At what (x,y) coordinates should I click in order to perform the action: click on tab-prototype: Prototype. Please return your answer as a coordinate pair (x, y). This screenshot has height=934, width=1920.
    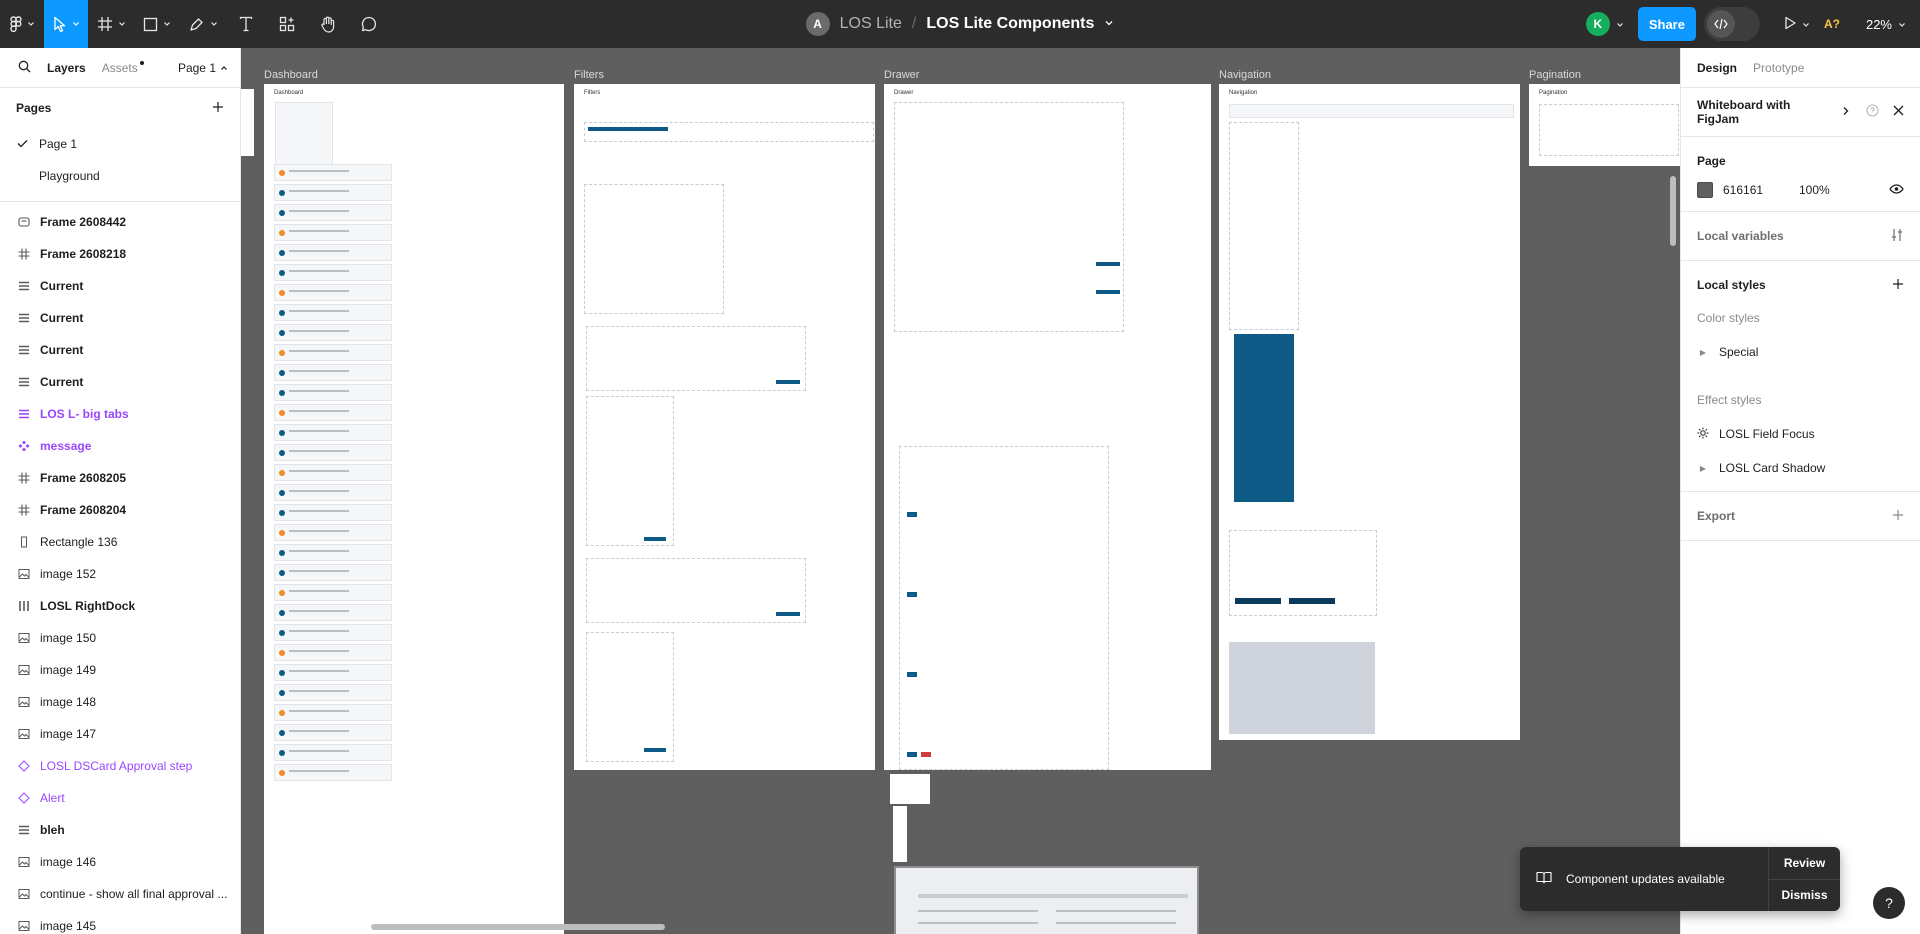
    Looking at the image, I should click on (1778, 68).